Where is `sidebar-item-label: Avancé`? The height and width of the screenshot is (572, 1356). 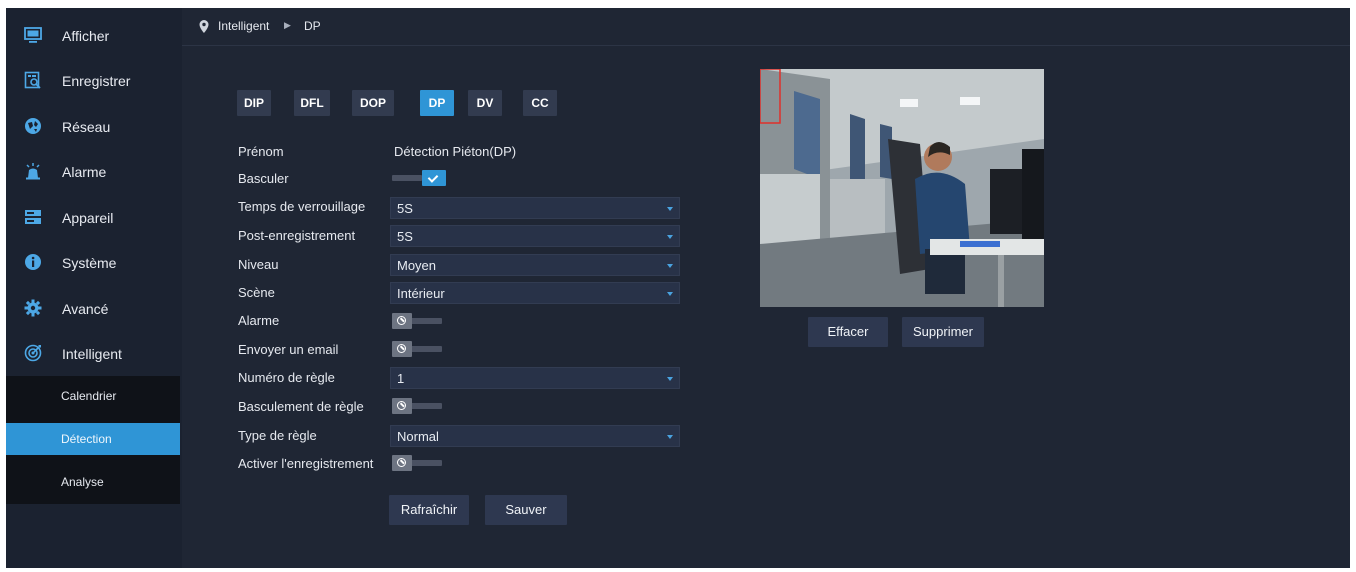 sidebar-item-label: Avancé is located at coordinates (85, 309).